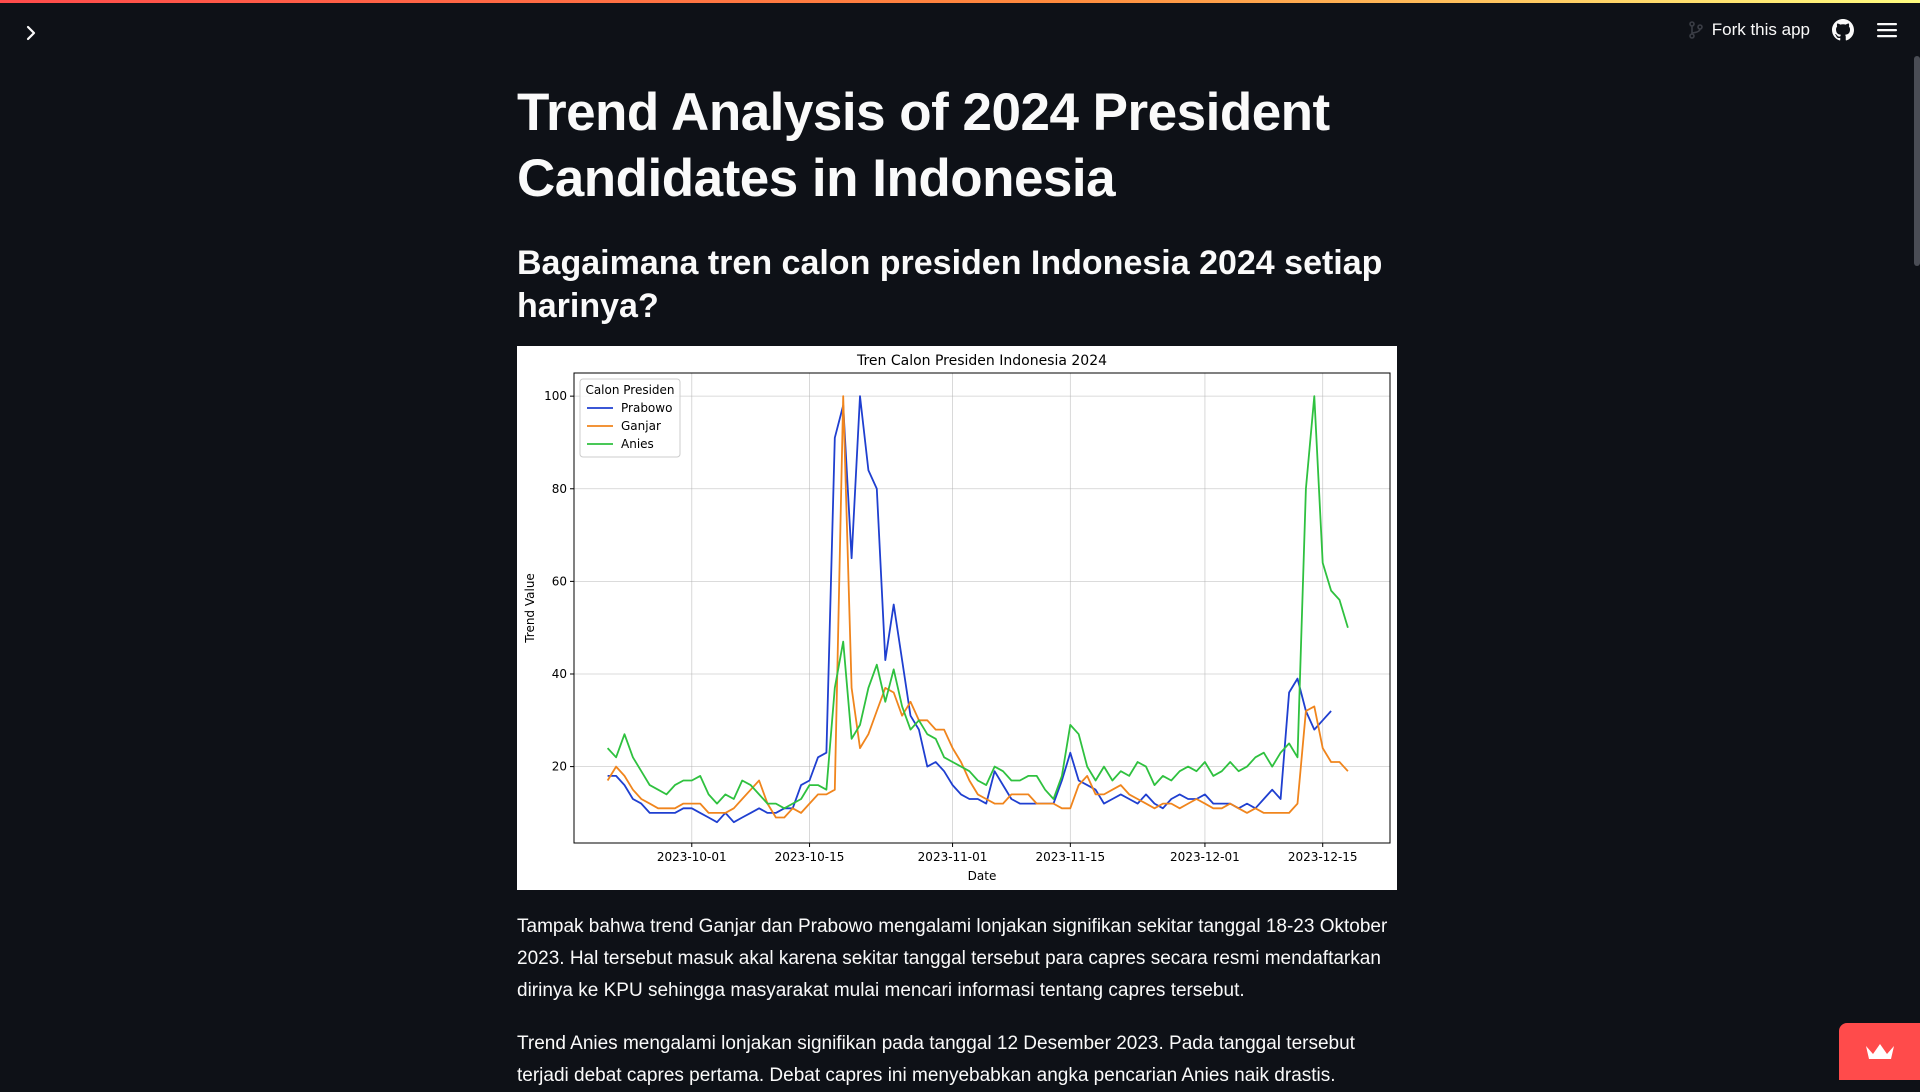 The width and height of the screenshot is (1920, 1092). I want to click on fork-icon, so click(1695, 30).